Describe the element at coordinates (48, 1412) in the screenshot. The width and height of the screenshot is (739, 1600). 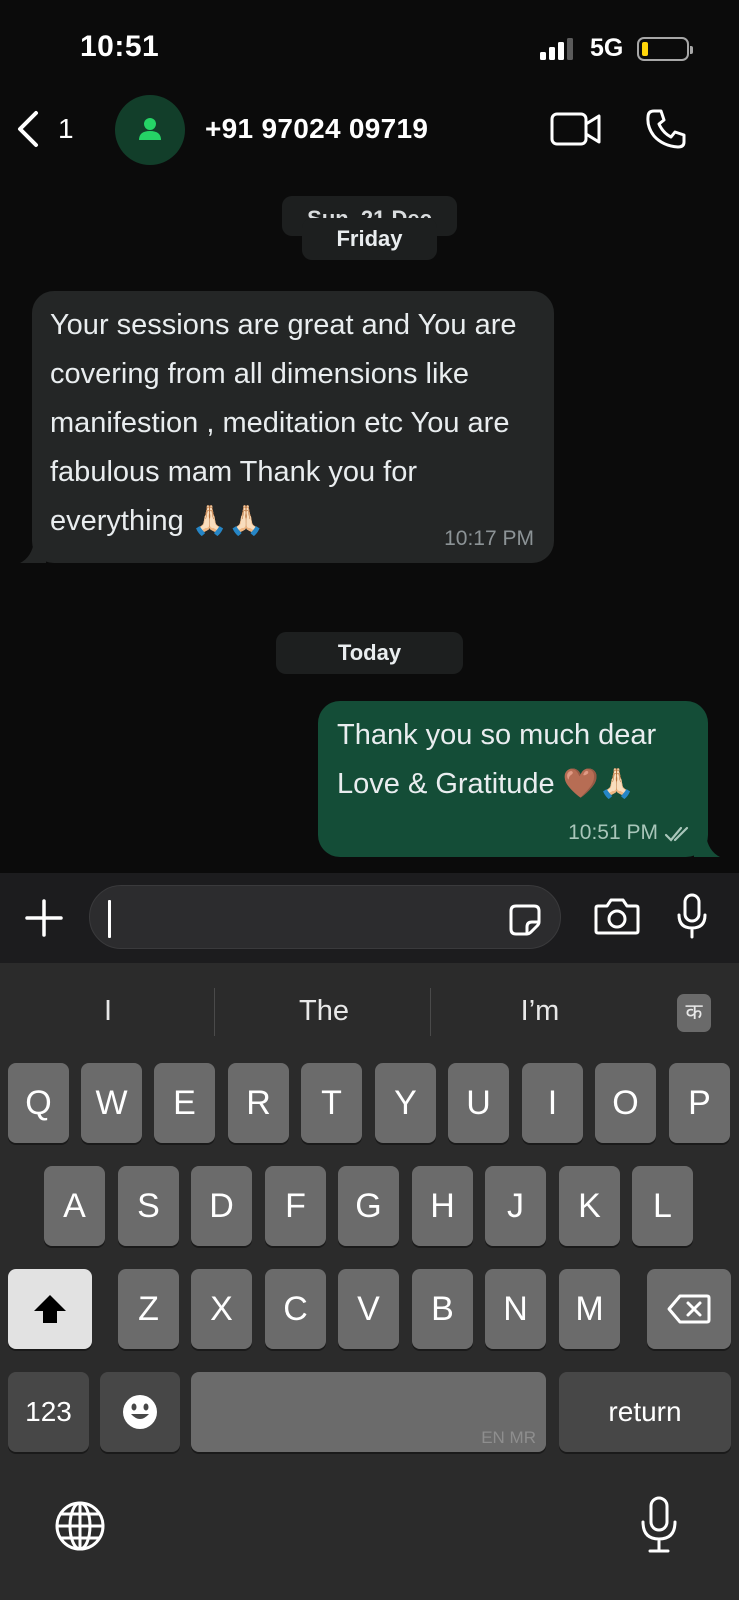
I see `numbers-key: 123` at that location.